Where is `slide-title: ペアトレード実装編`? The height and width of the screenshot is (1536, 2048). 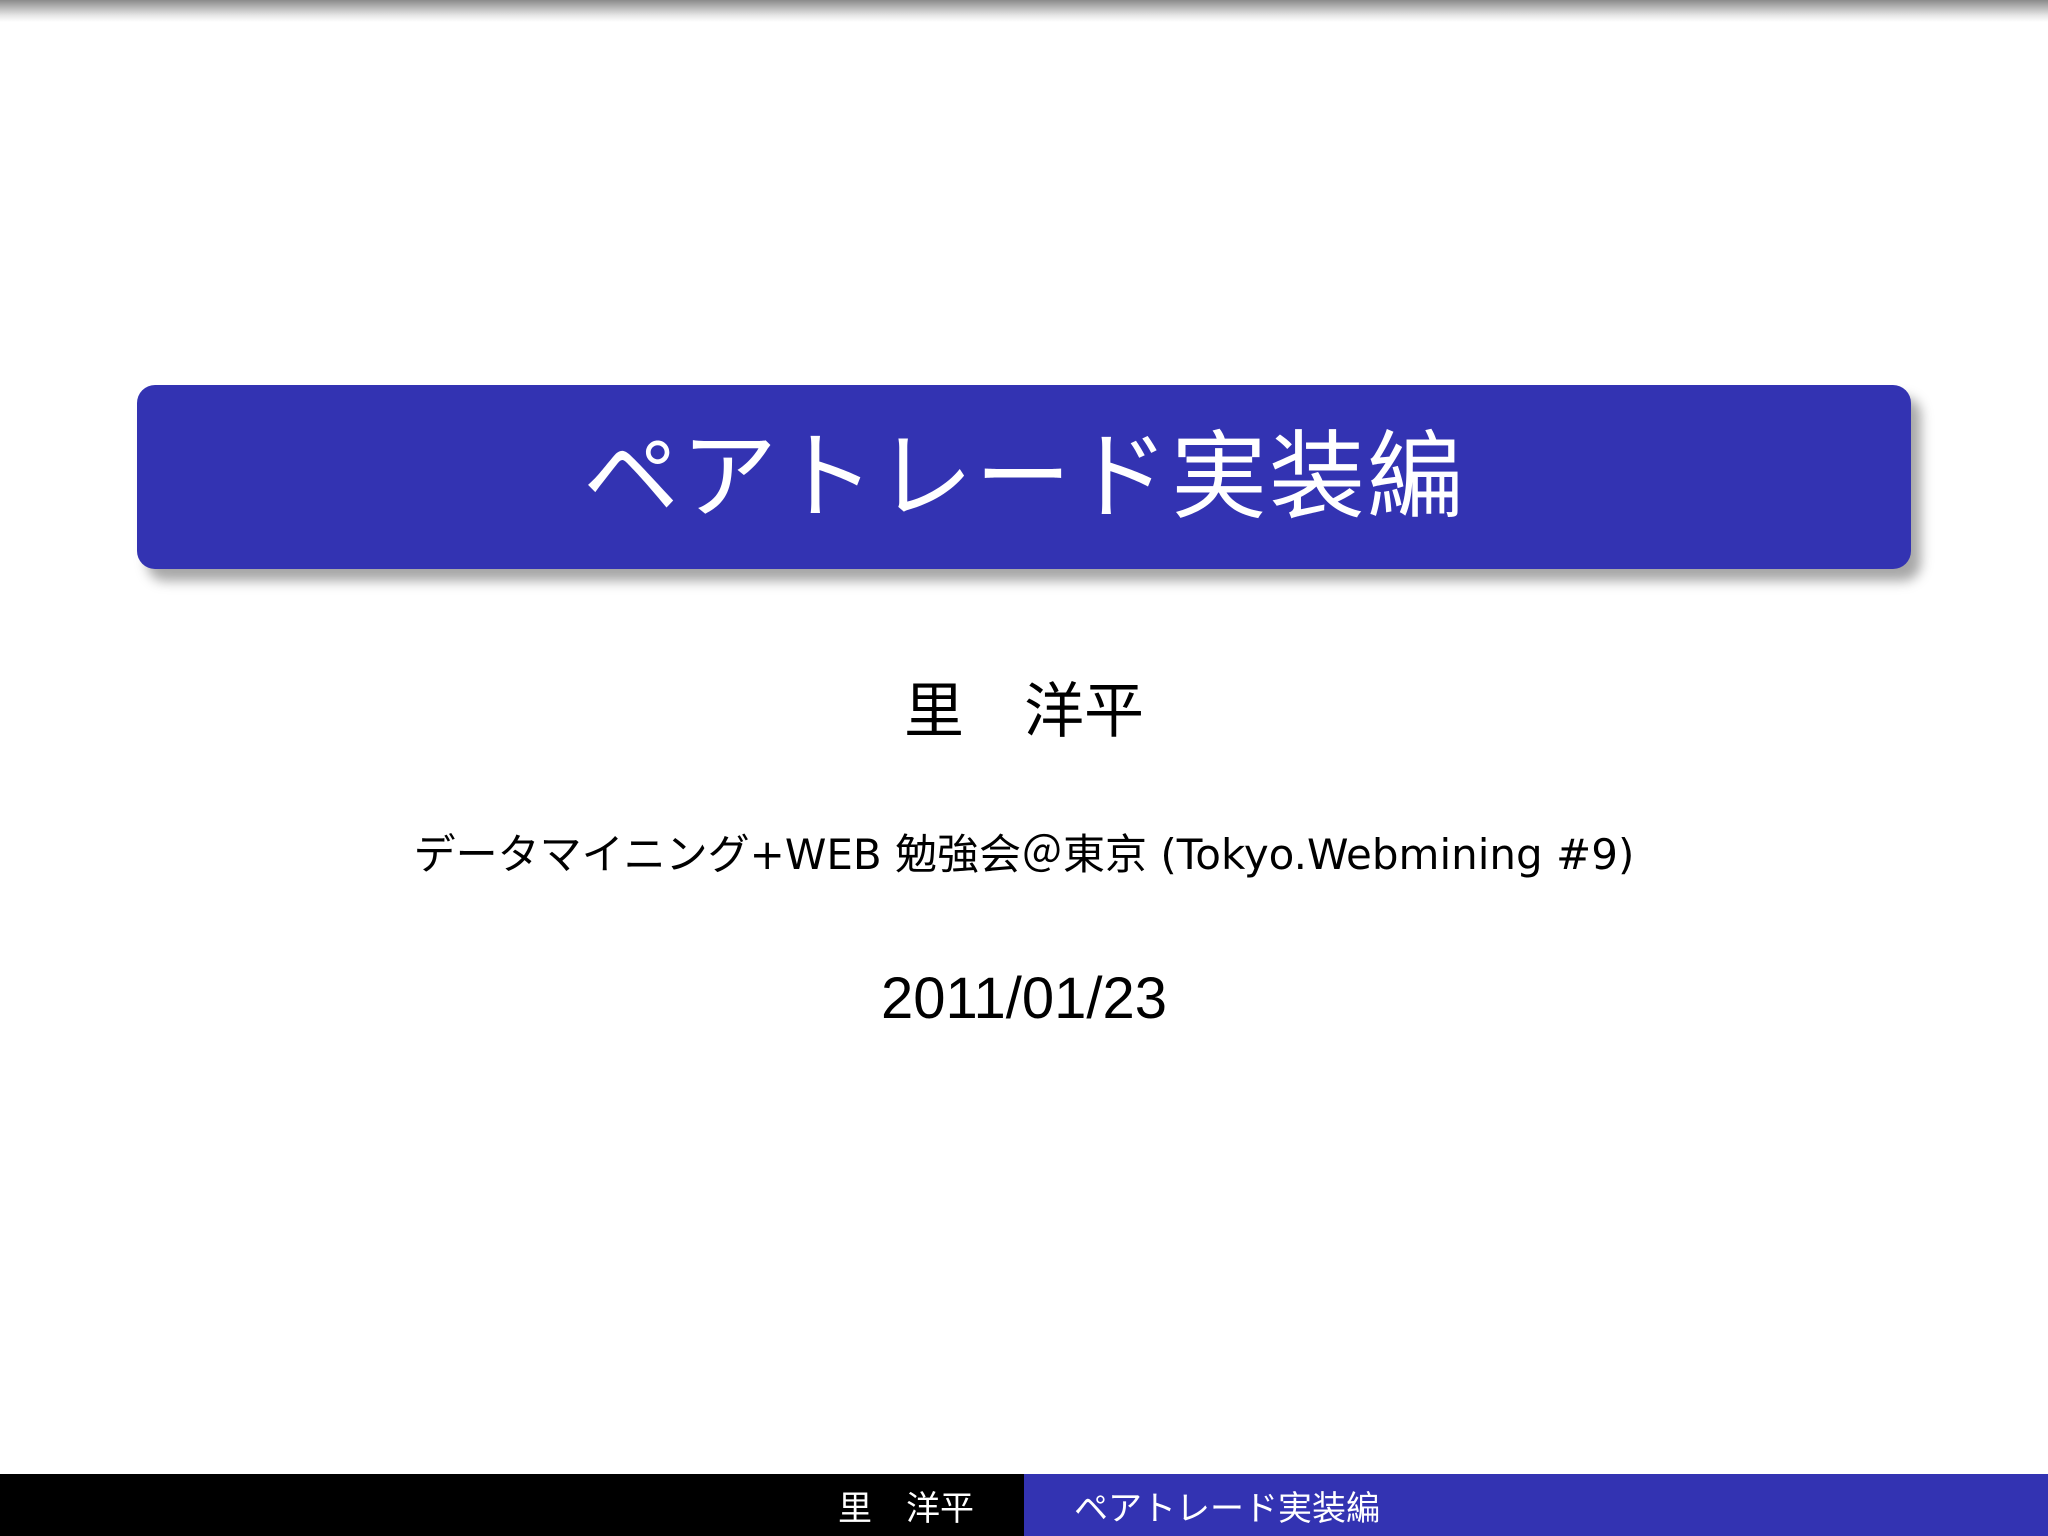 slide-title: ペアトレード実装編 is located at coordinates (1024, 477).